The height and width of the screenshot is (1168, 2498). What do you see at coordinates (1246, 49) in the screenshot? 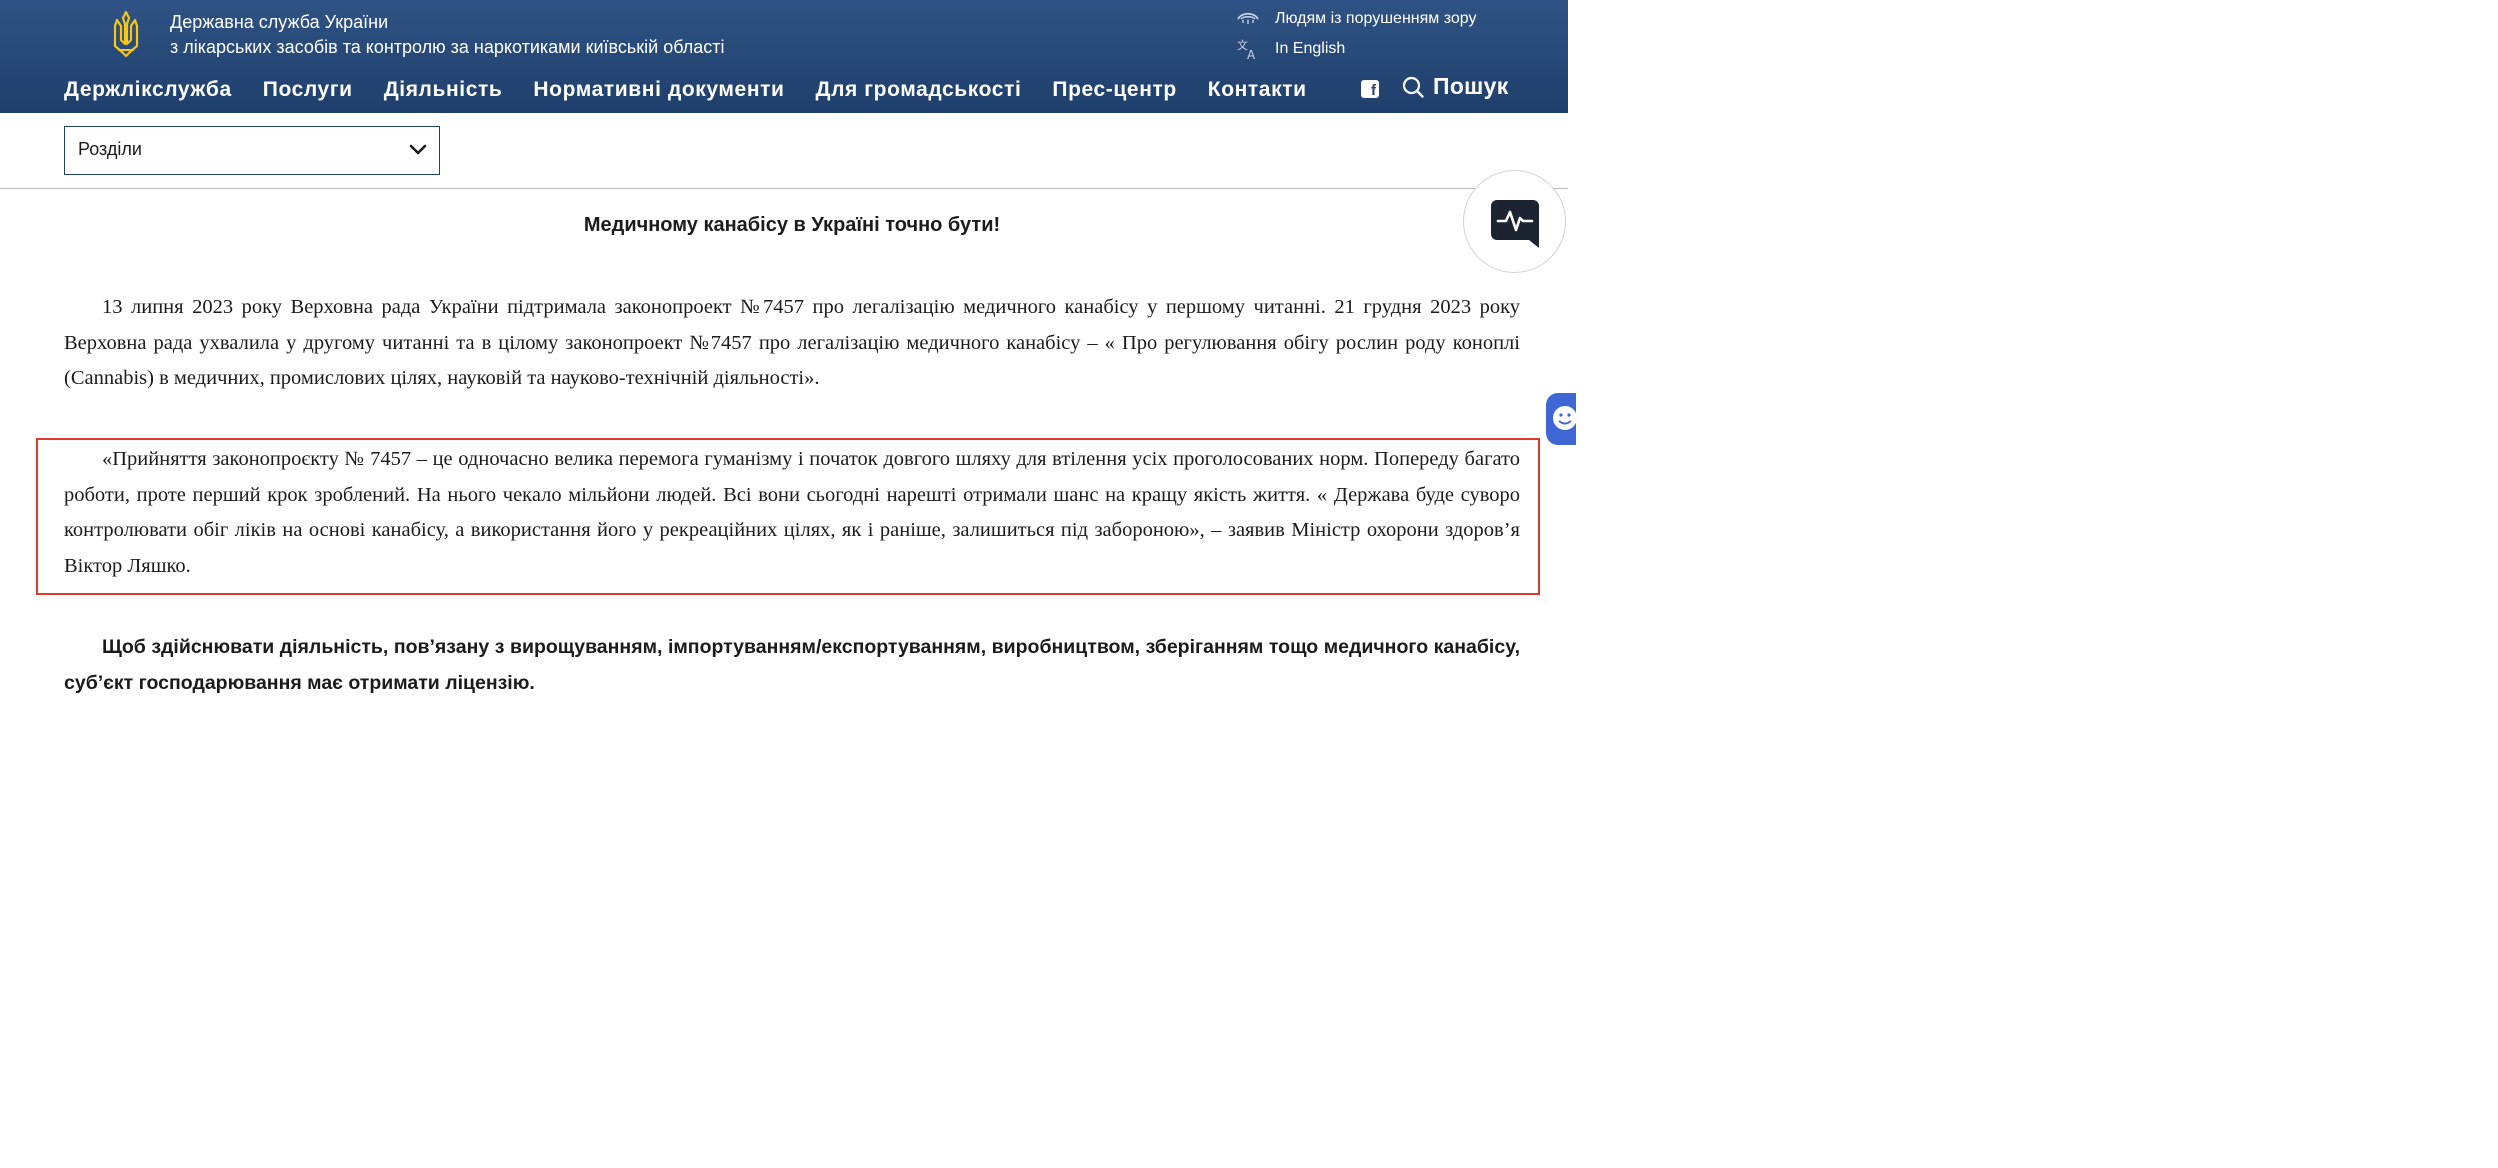
I see `translate-icon: 文 A` at bounding box center [1246, 49].